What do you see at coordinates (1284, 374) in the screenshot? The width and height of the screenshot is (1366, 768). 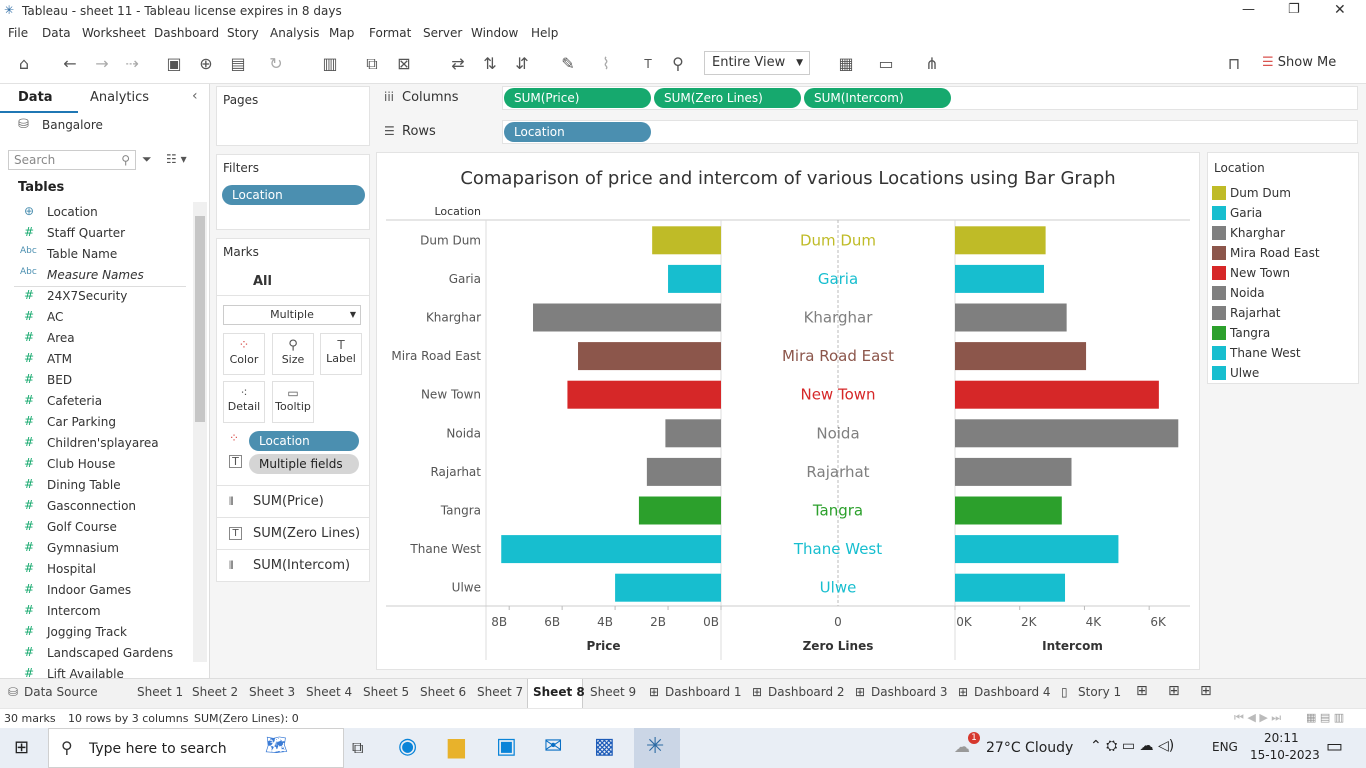 I see `legend-item: Ulwe` at bounding box center [1284, 374].